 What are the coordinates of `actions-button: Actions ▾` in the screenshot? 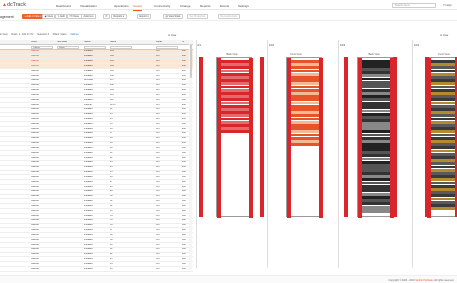 It's located at (89, 16).